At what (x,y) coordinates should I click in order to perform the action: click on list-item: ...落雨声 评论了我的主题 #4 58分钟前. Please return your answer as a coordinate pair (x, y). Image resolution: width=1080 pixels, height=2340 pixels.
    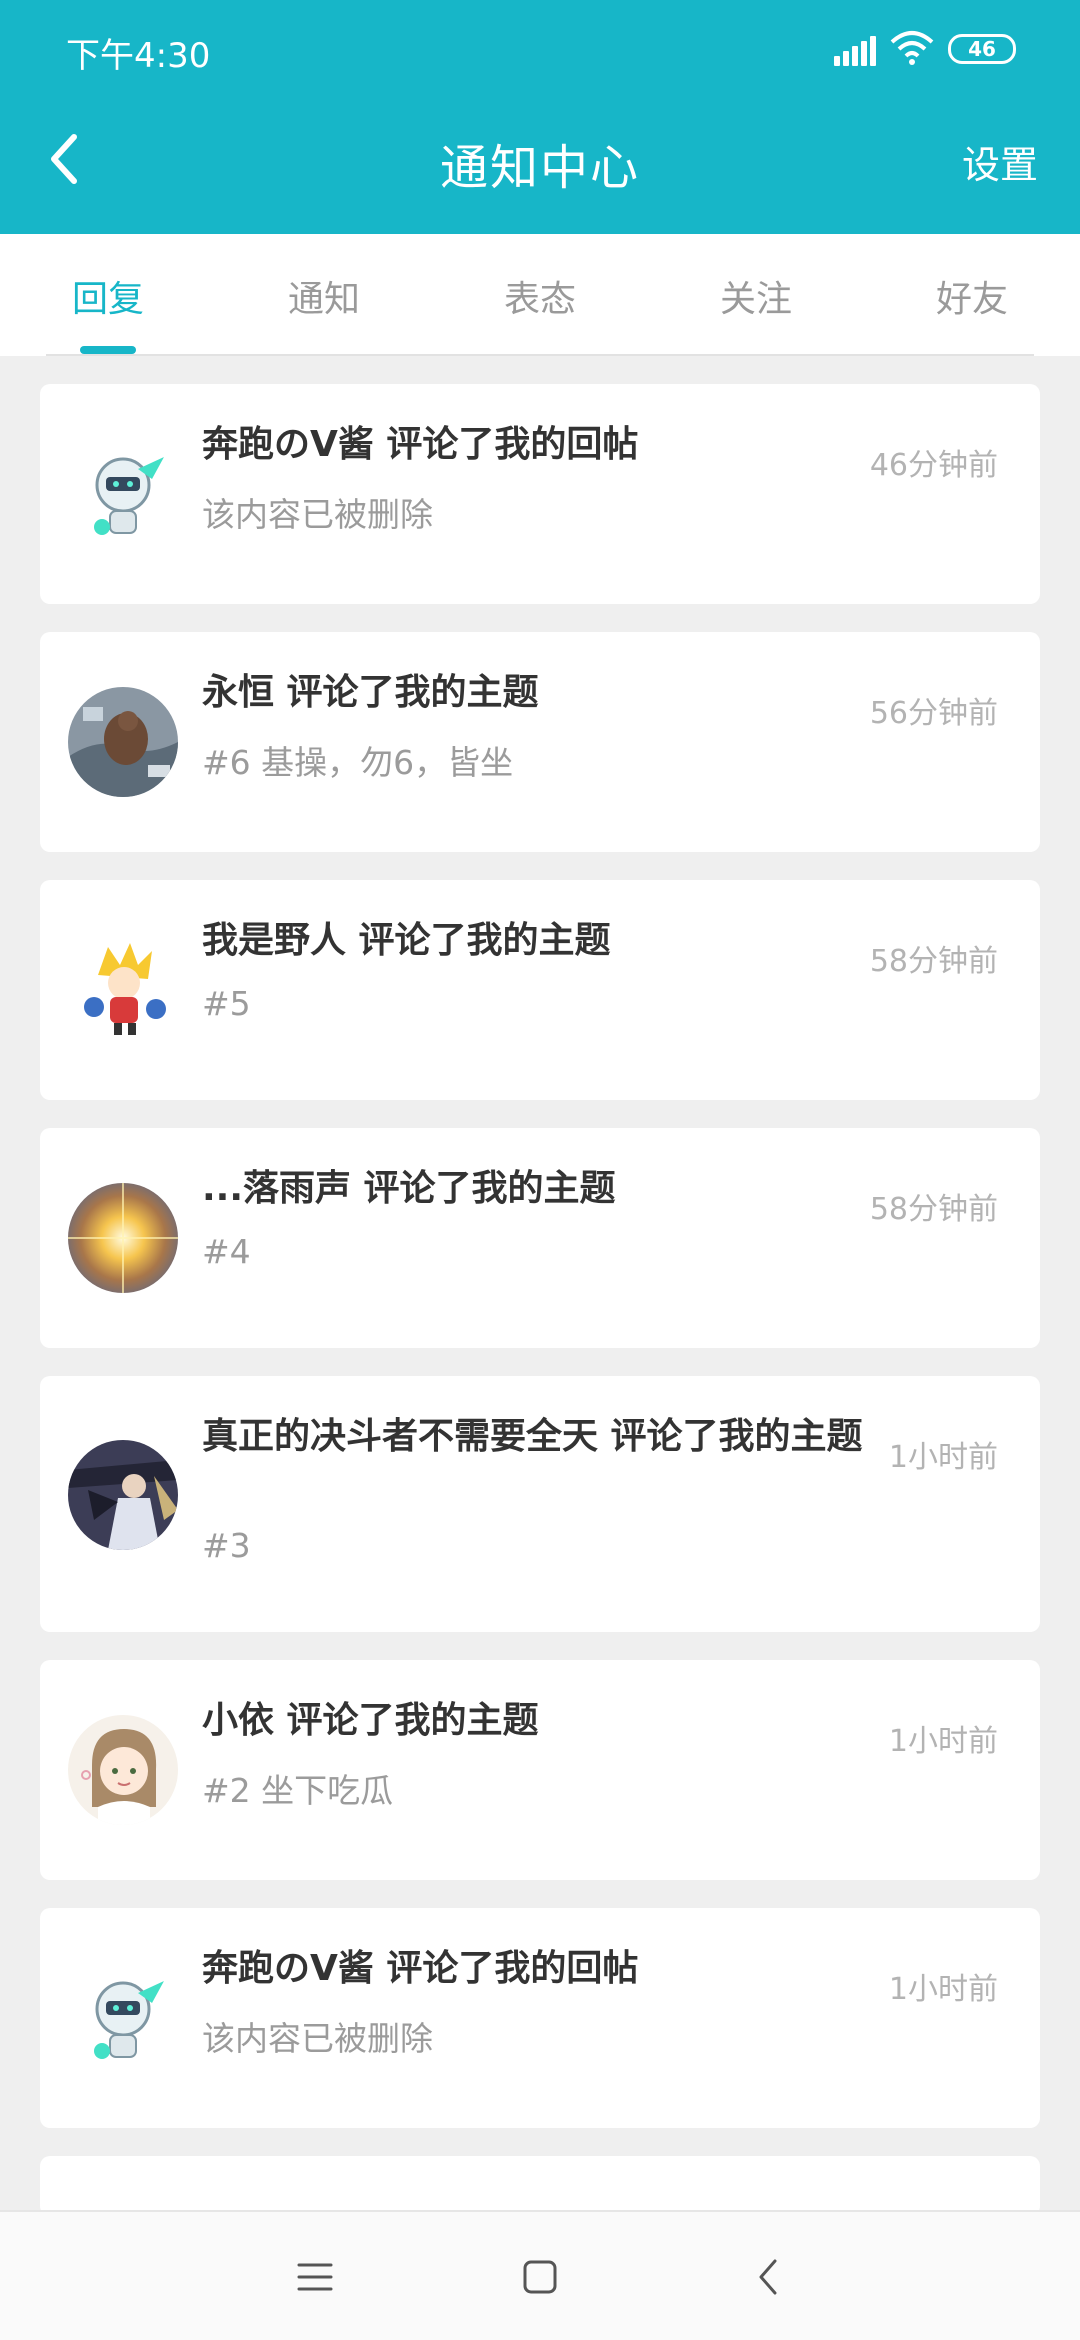
    Looking at the image, I should click on (540, 1238).